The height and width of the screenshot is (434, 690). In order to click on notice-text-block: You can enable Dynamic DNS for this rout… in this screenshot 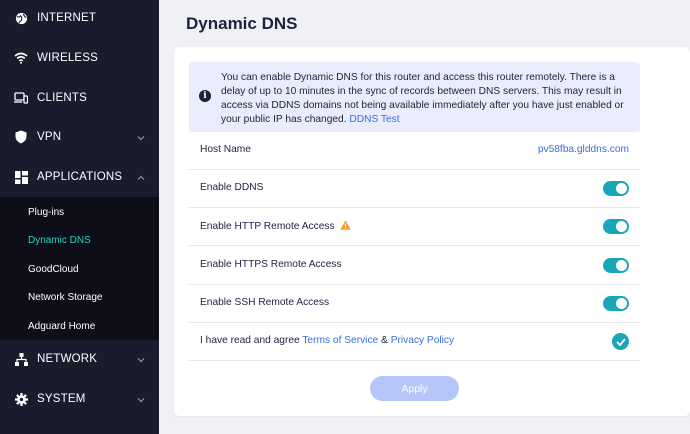, I will do `click(426, 99)`.